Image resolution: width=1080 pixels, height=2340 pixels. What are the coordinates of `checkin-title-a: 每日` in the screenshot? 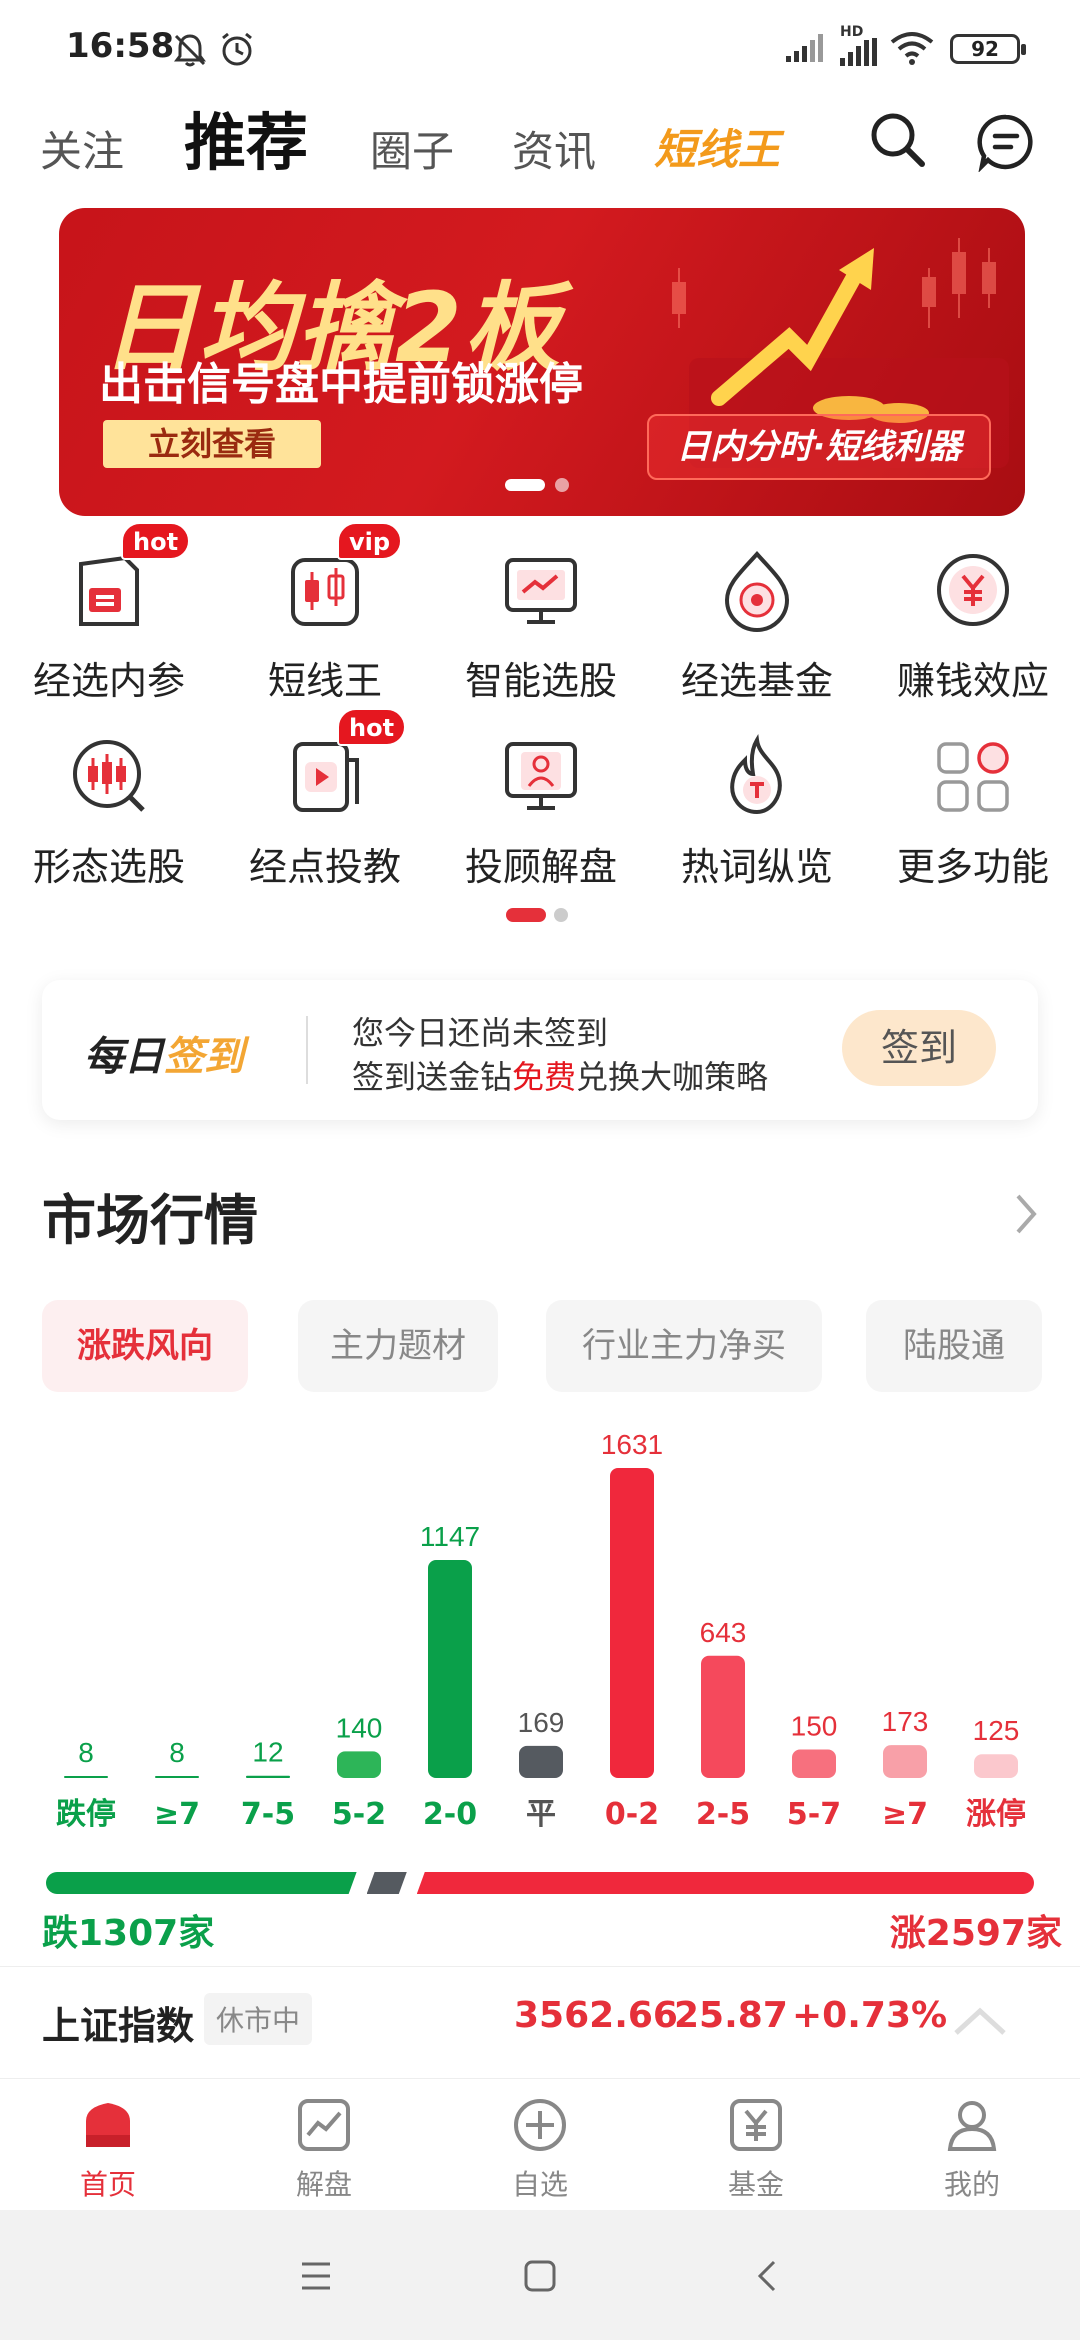 It's located at (124, 1057).